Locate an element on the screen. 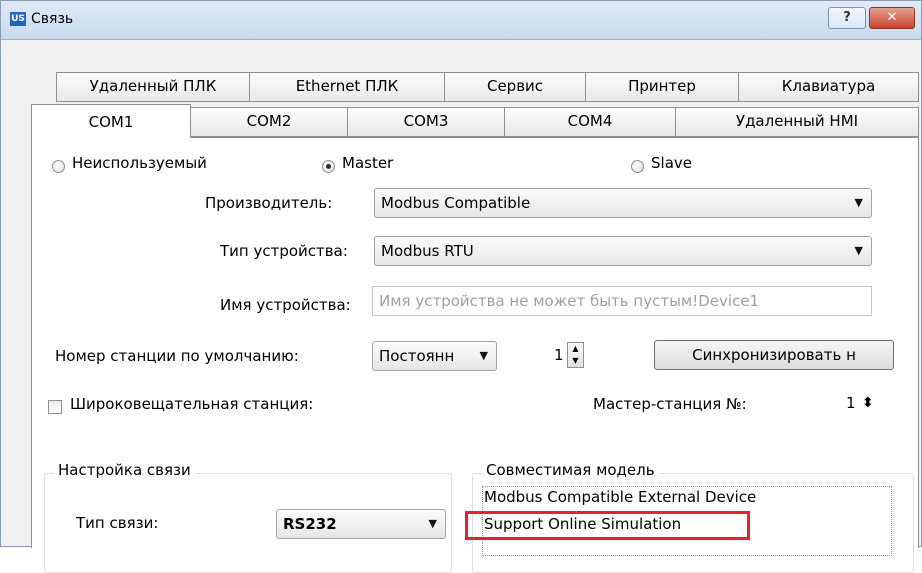 The height and width of the screenshot is (573, 922). radio-unused-label: Неиспользуемый is located at coordinates (139, 163).